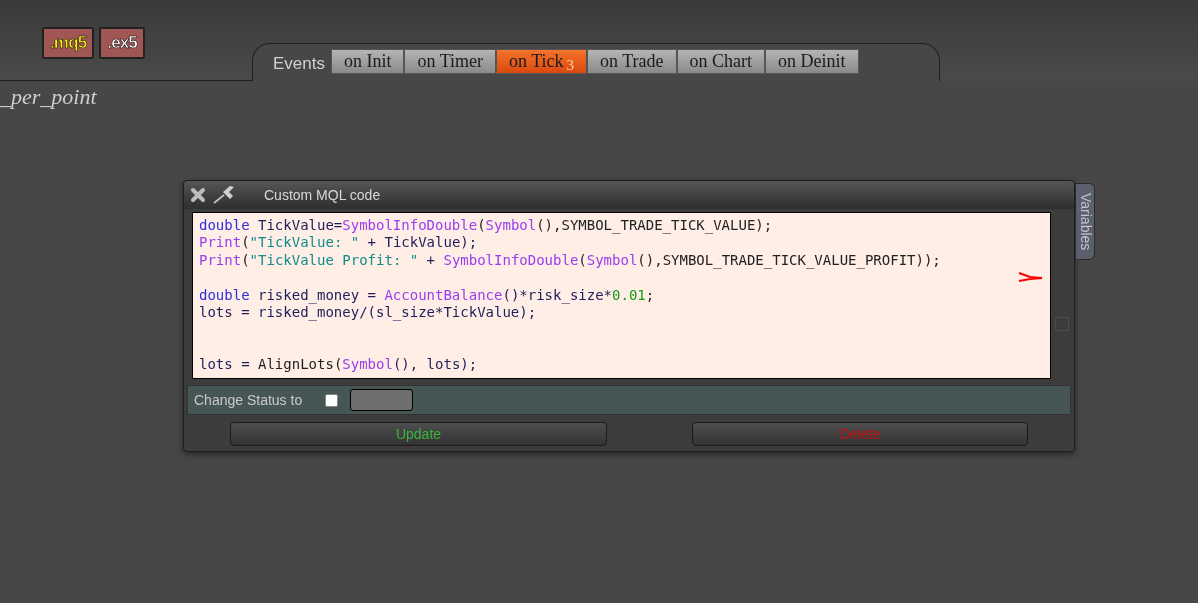  Describe the element at coordinates (299, 64) in the screenshot. I see `events-label: Events` at that location.